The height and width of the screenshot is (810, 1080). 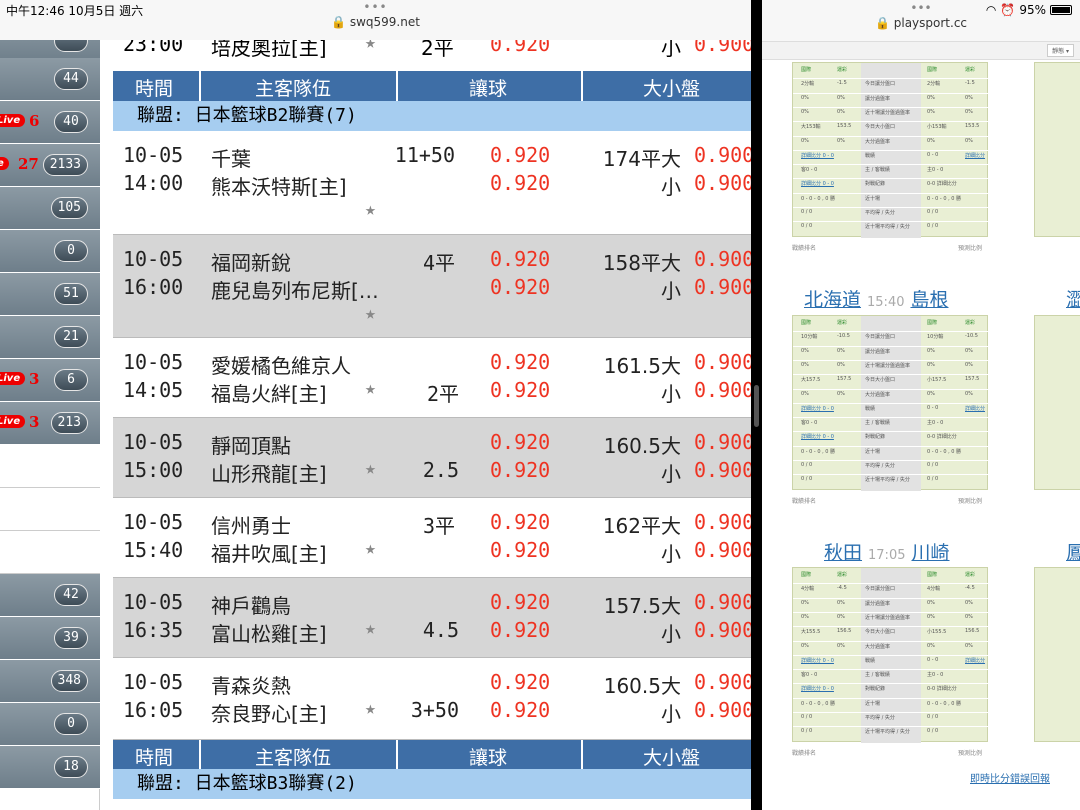 What do you see at coordinates (281, 364) in the screenshot?
I see `home-team: 愛媛橘色維京人` at bounding box center [281, 364].